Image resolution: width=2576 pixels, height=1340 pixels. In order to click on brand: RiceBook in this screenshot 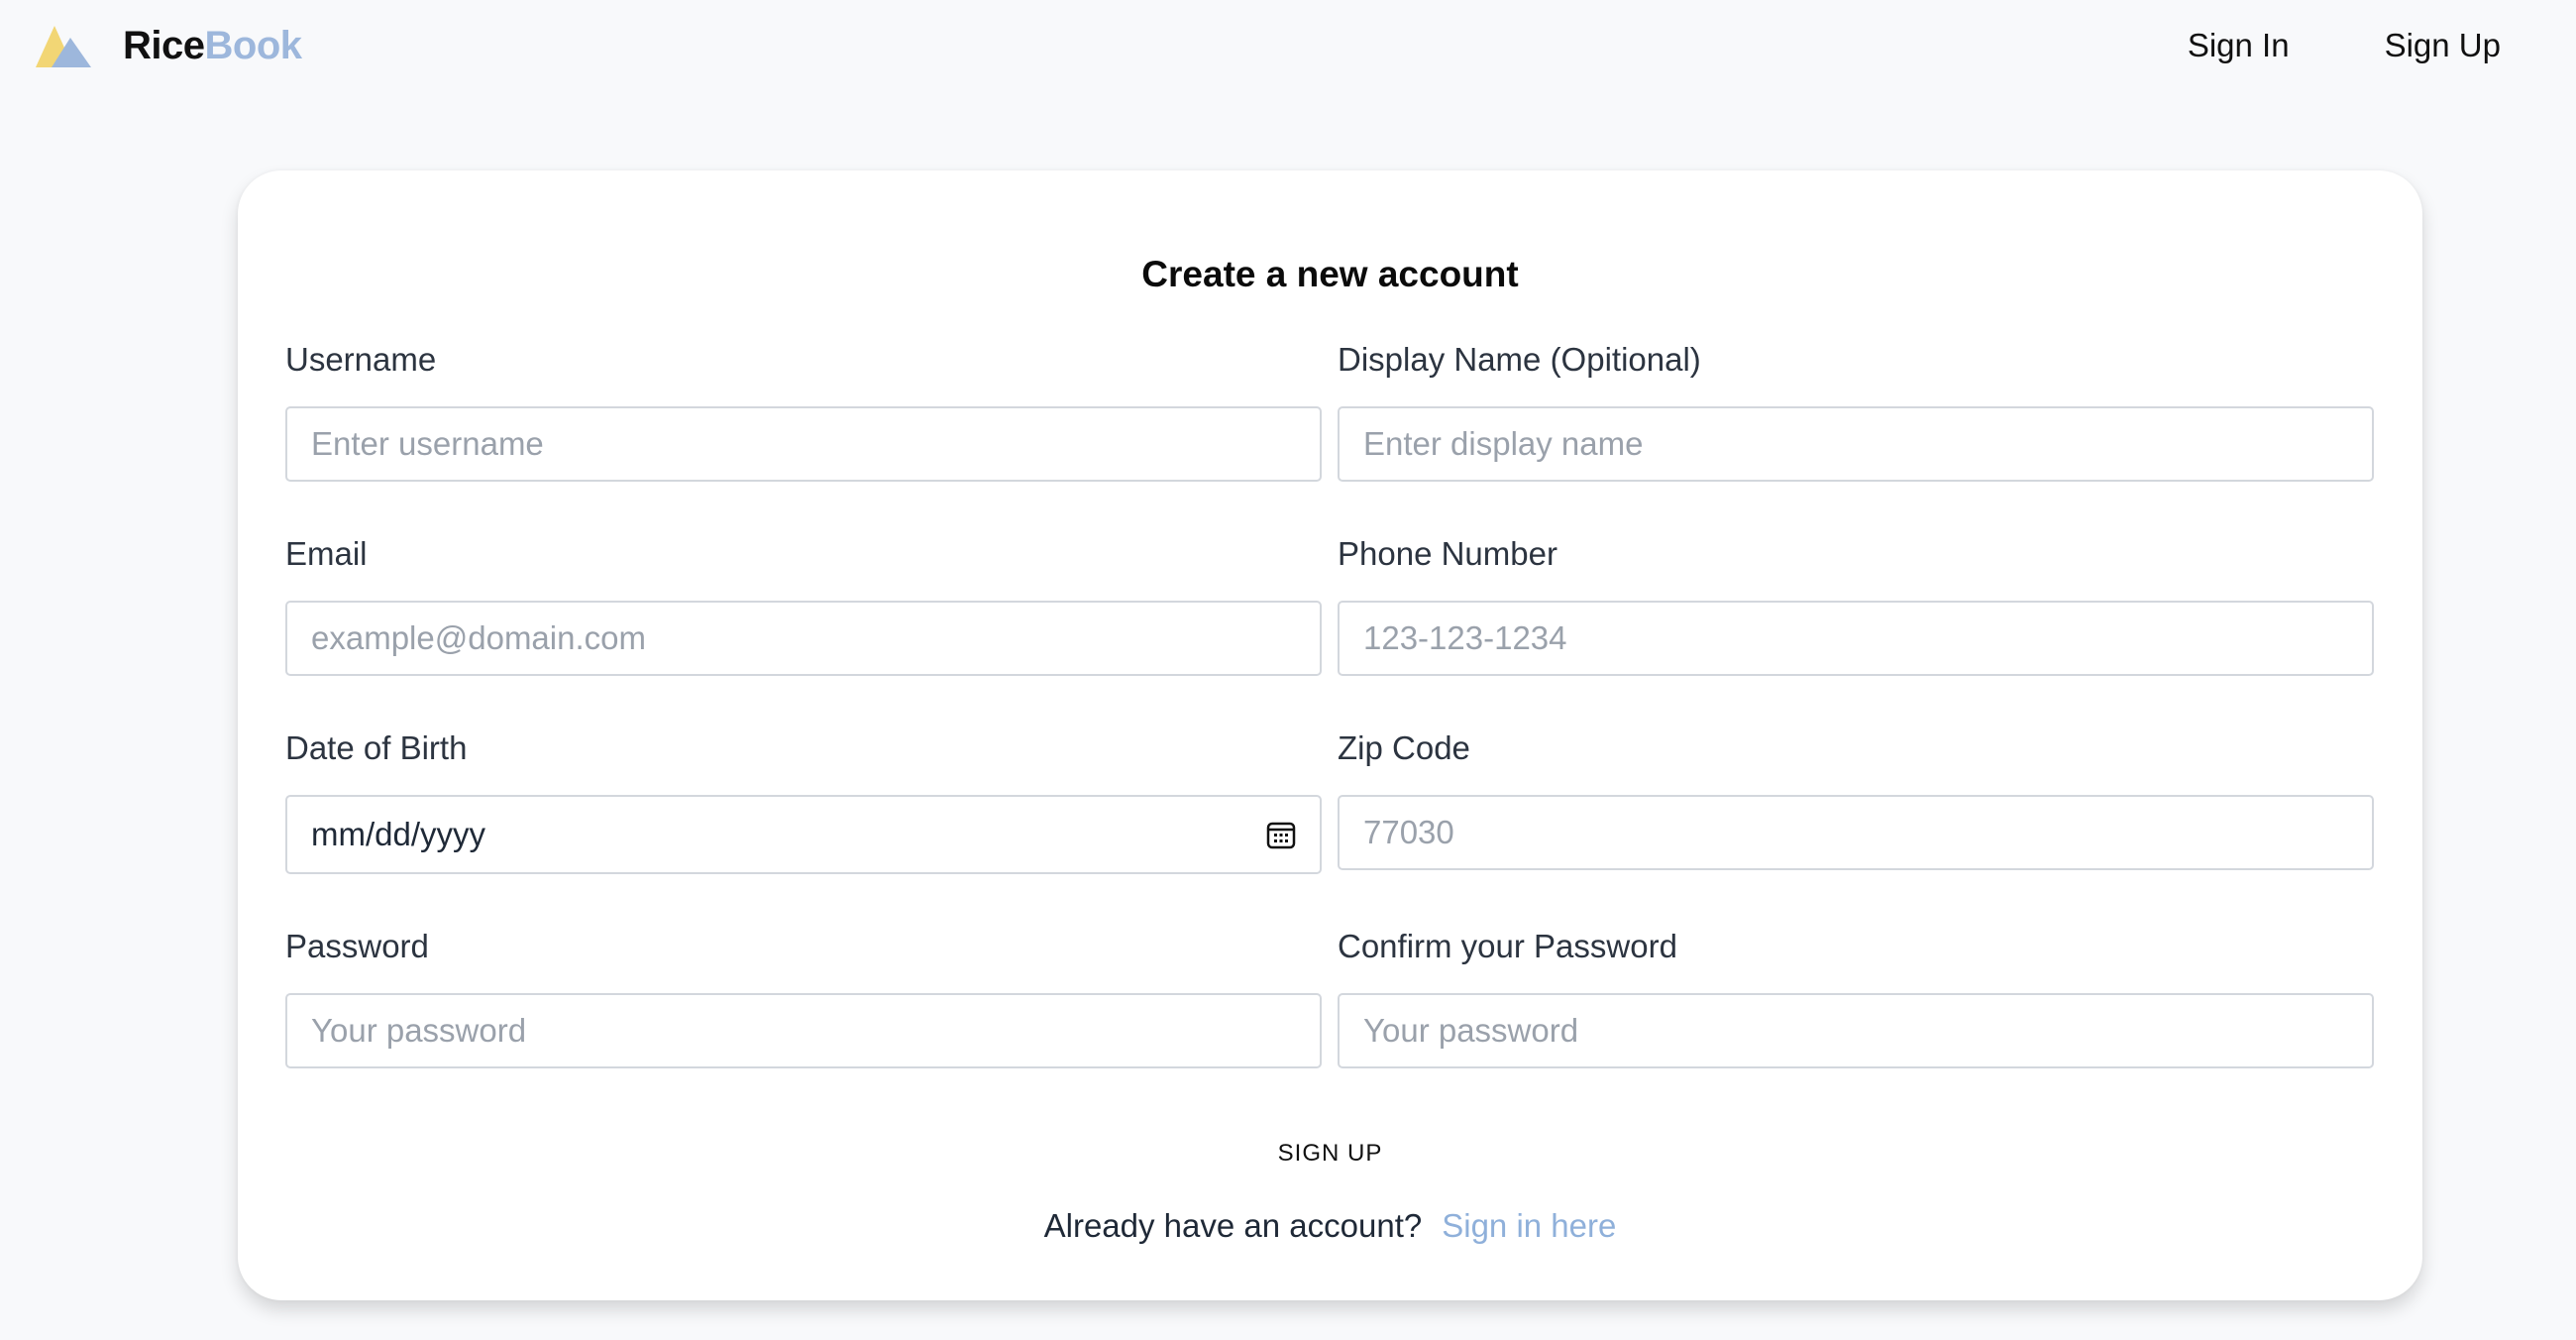, I will do `click(169, 45)`.